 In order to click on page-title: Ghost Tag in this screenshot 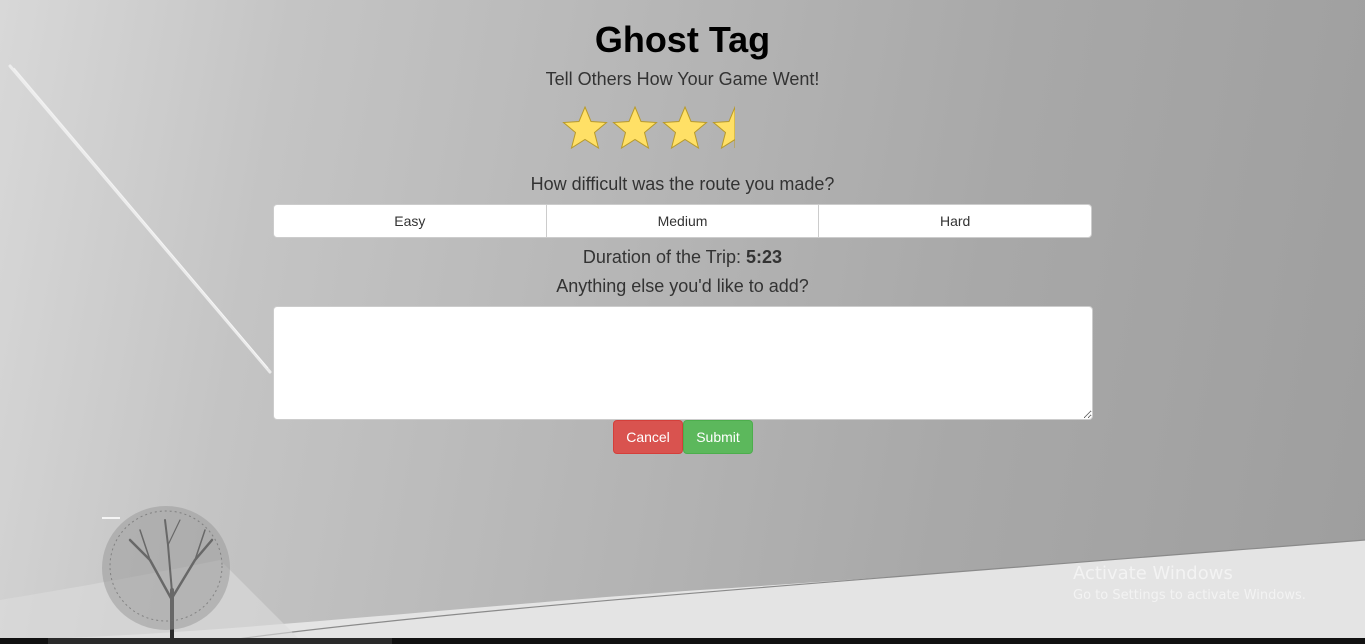, I will do `click(682, 39)`.